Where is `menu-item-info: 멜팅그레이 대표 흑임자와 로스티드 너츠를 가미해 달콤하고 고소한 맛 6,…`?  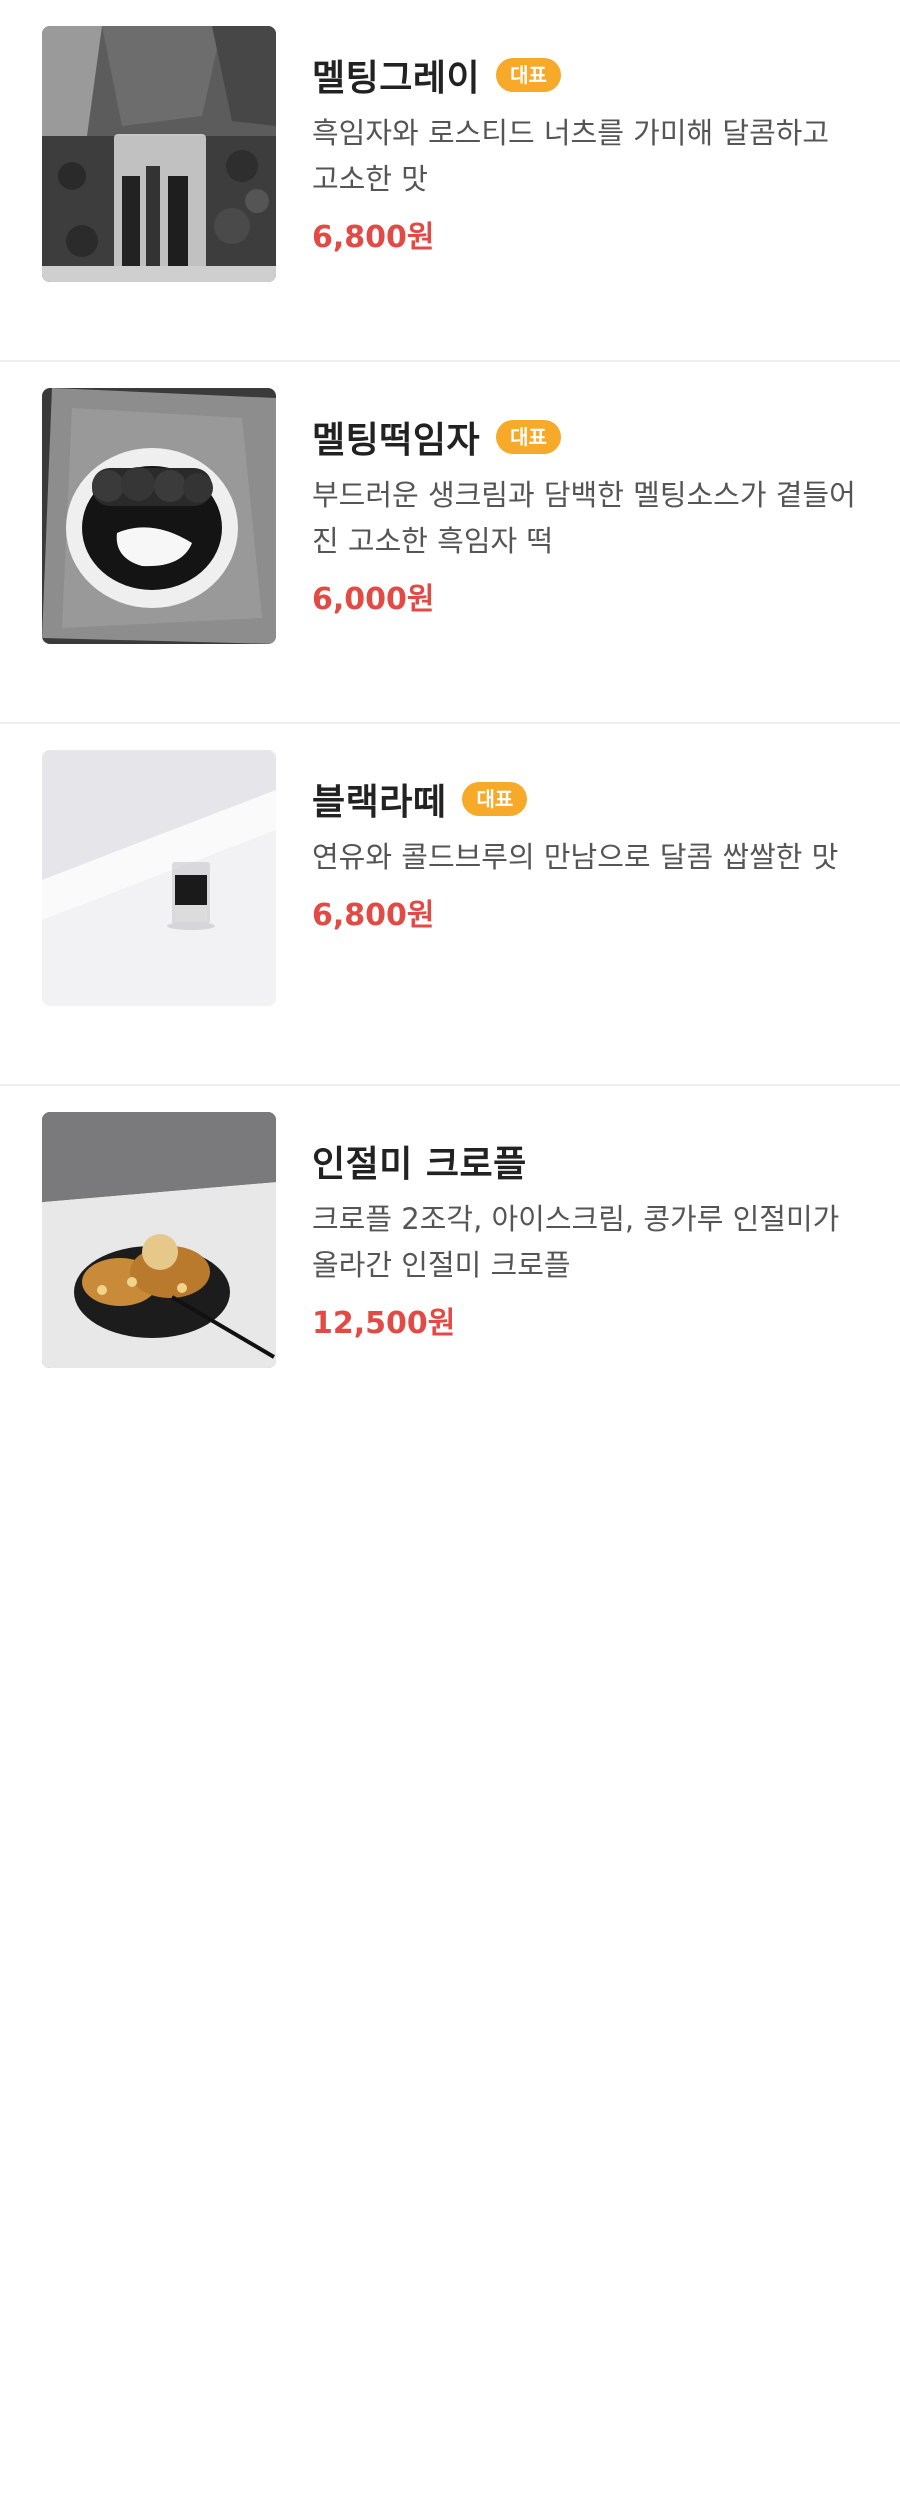 menu-item-info: 멜팅그레이 대표 흑임자와 로스티드 너츠를 가미해 달콤하고 고소한 맛 6,… is located at coordinates (592, 154).